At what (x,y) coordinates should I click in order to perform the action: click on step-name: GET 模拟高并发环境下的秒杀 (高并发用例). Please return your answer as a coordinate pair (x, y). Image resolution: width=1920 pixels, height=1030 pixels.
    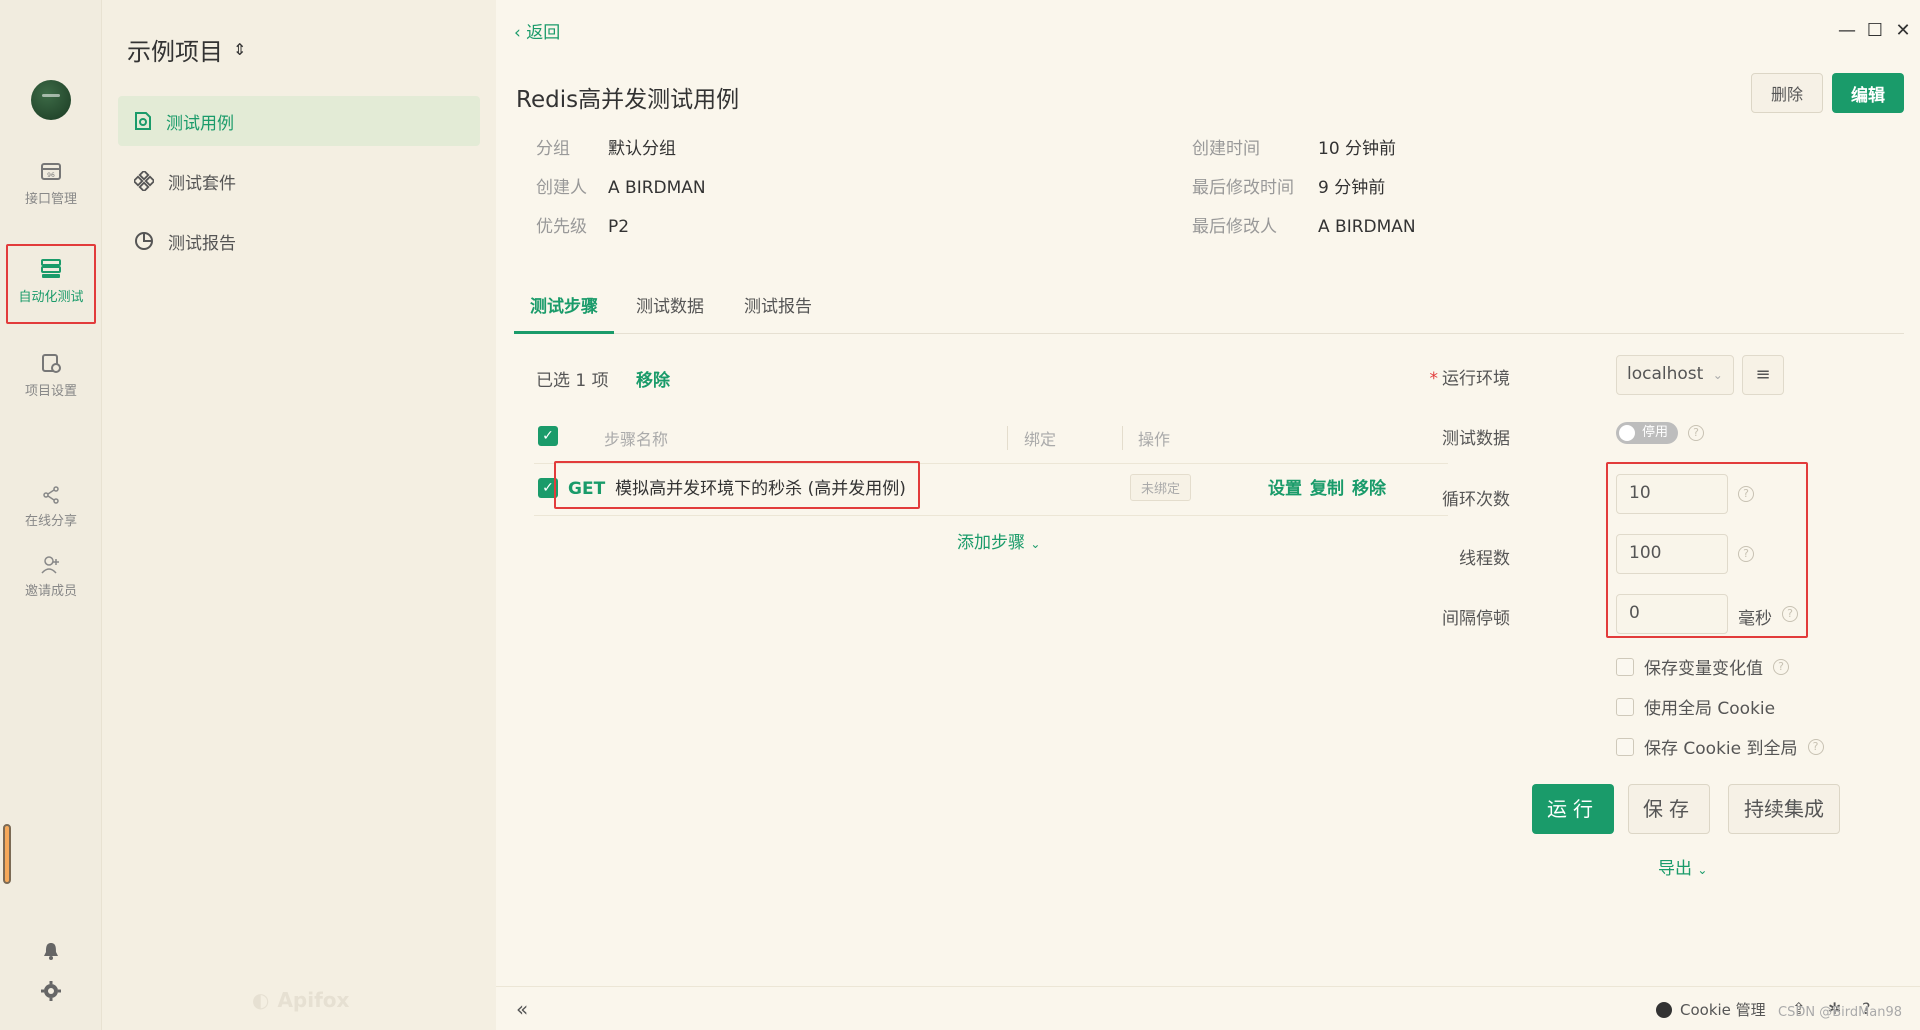
    Looking at the image, I should click on (737, 486).